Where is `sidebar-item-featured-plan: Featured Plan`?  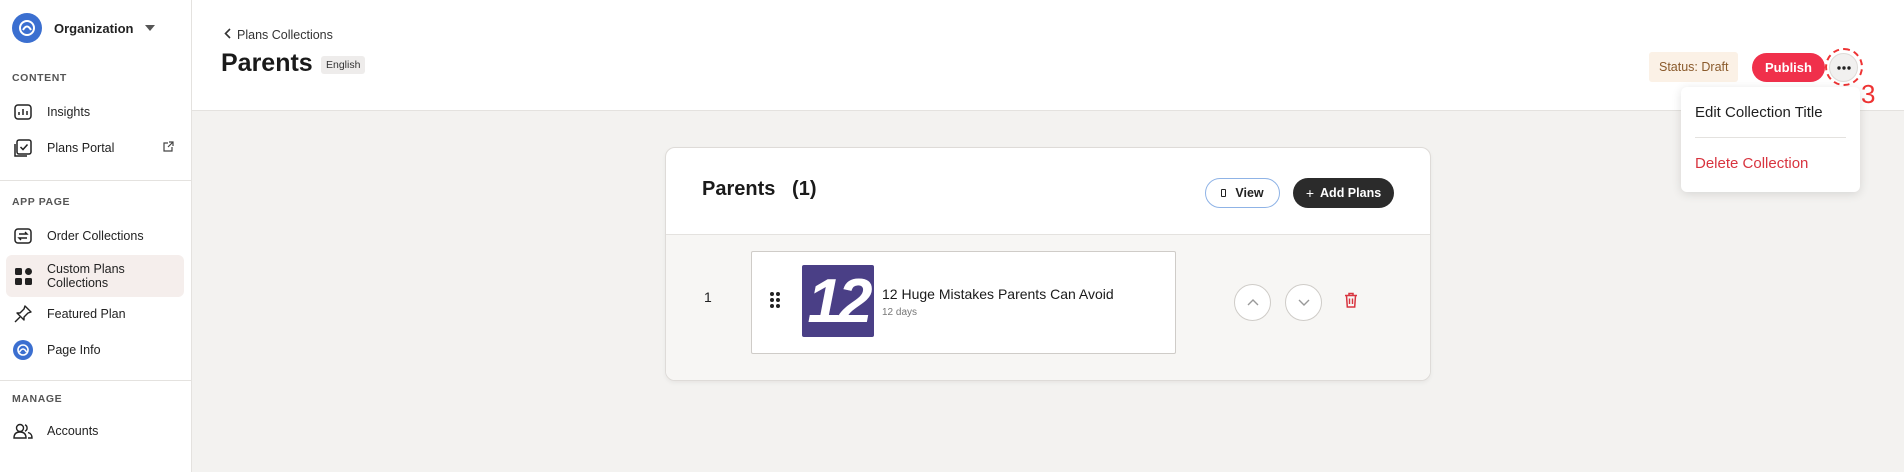 sidebar-item-featured-plan: Featured Plan is located at coordinates (95, 314).